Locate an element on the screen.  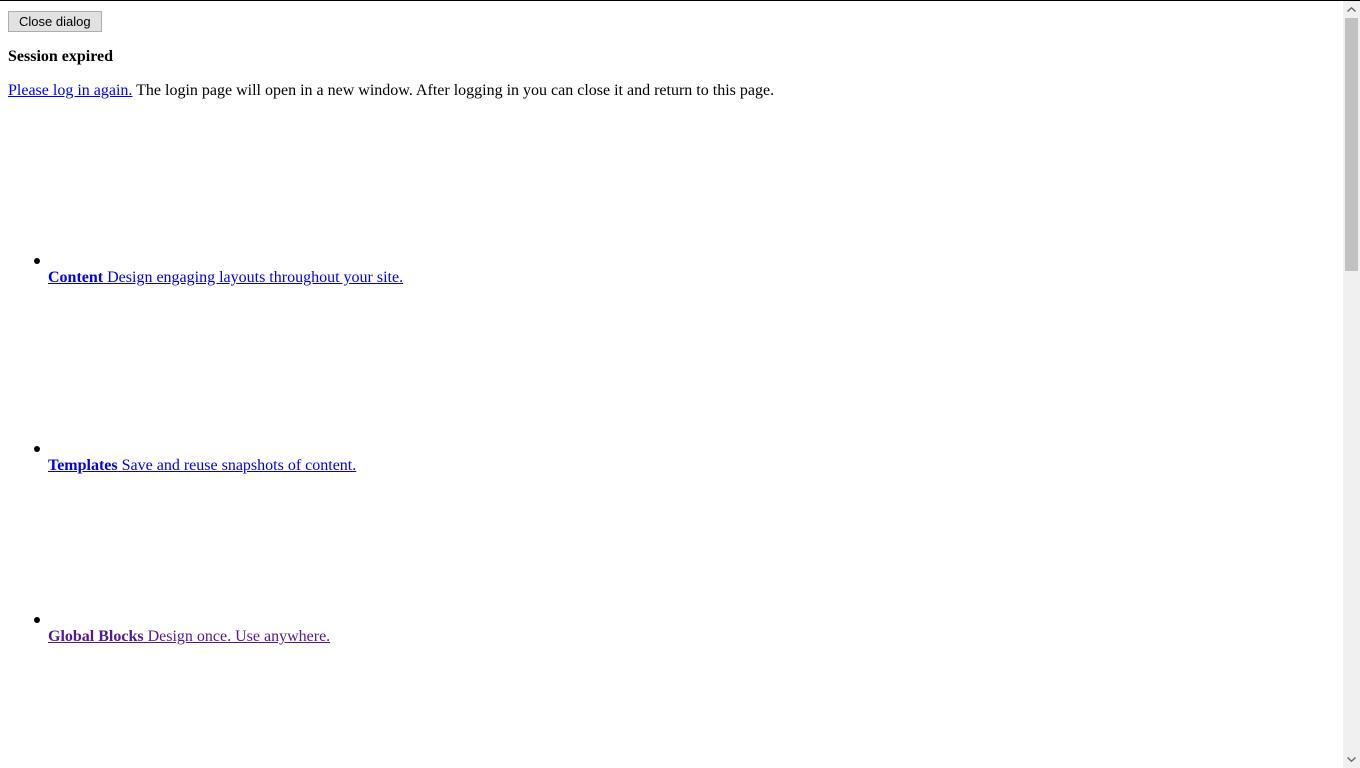
feature-description: Design once. Use anywhere. is located at coordinates (237, 636).